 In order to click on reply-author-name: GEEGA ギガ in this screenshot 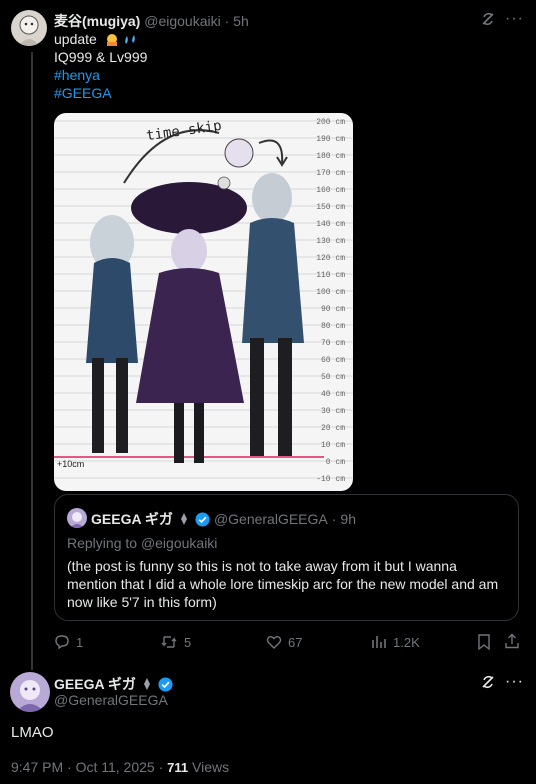, I will do `click(95, 684)`.